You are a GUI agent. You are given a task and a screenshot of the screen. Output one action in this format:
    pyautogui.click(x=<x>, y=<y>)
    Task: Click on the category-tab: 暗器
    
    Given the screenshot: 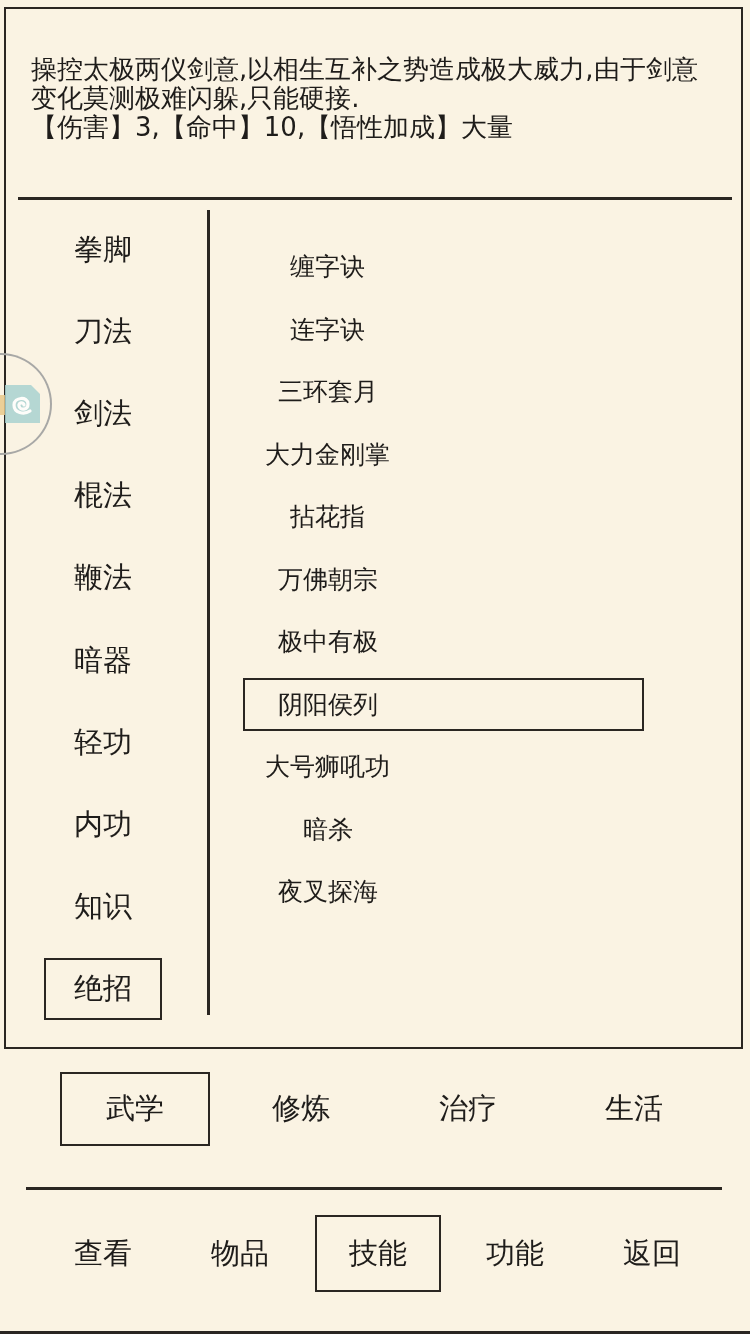 What is the action you would take?
    pyautogui.click(x=103, y=660)
    